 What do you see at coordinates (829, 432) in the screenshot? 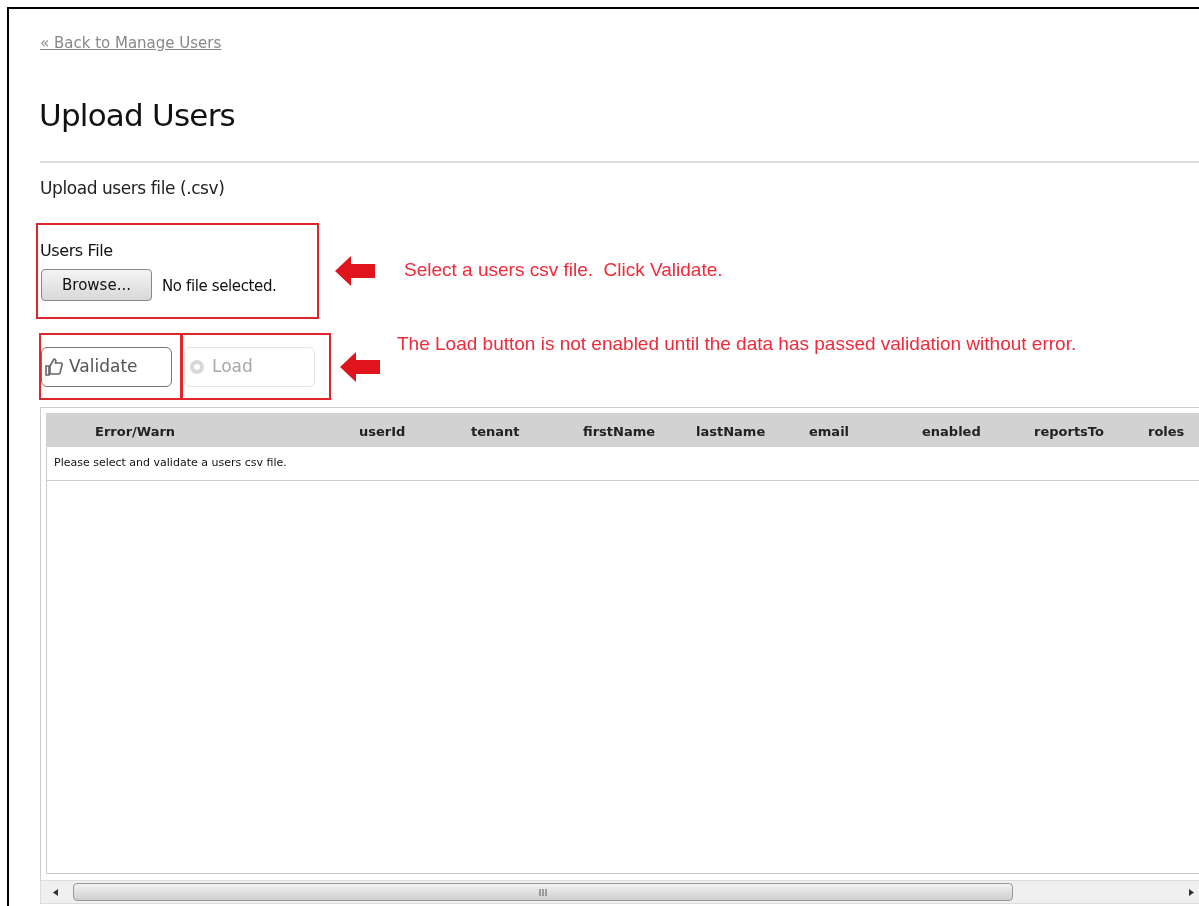
I see `column-header: email` at bounding box center [829, 432].